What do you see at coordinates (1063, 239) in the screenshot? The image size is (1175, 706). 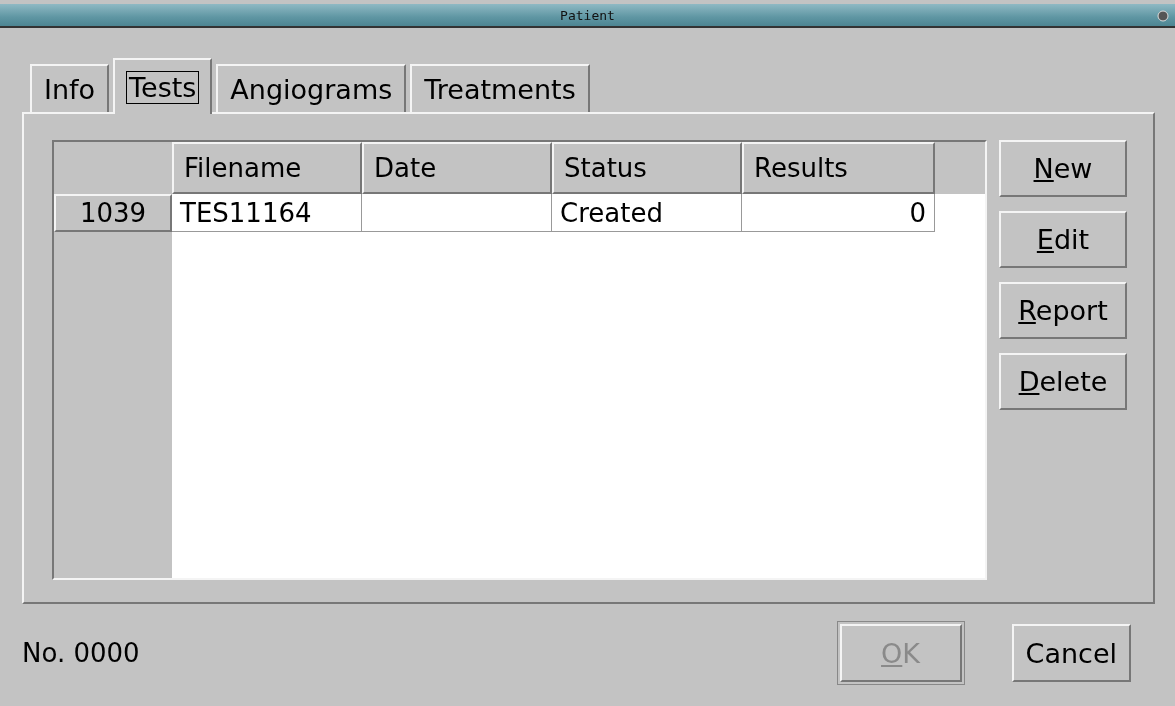 I see `action-button: Edit` at bounding box center [1063, 239].